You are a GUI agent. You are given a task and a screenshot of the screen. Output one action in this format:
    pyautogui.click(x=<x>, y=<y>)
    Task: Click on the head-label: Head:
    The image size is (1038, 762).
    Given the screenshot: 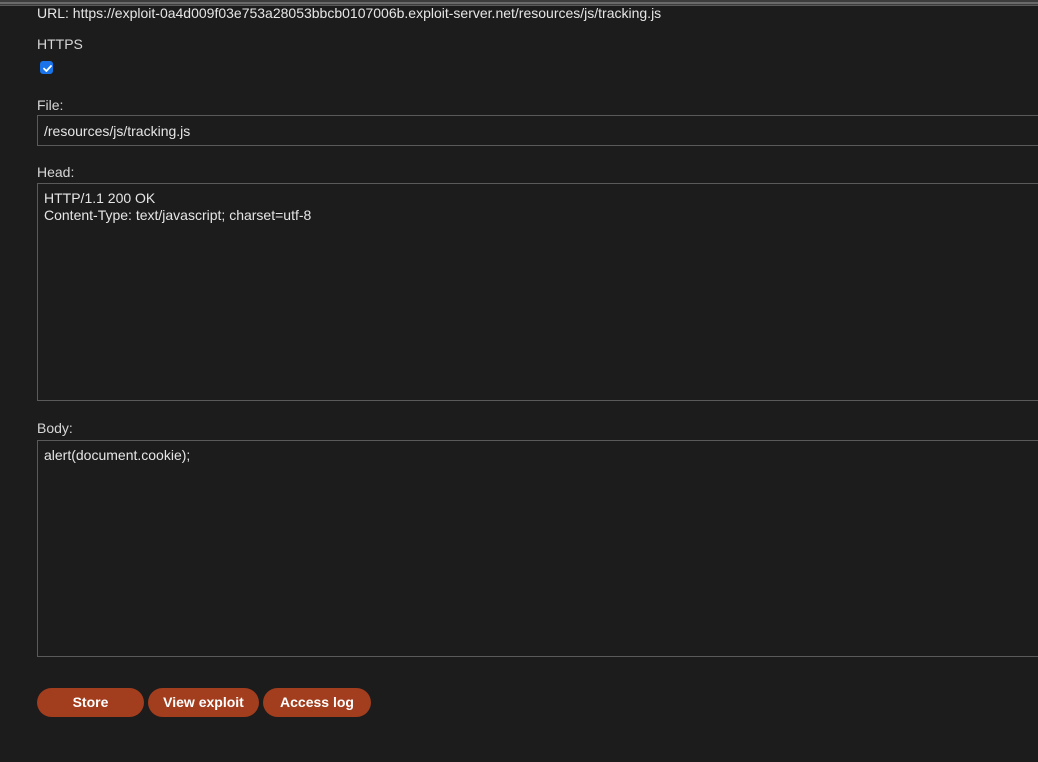 What is the action you would take?
    pyautogui.click(x=56, y=172)
    